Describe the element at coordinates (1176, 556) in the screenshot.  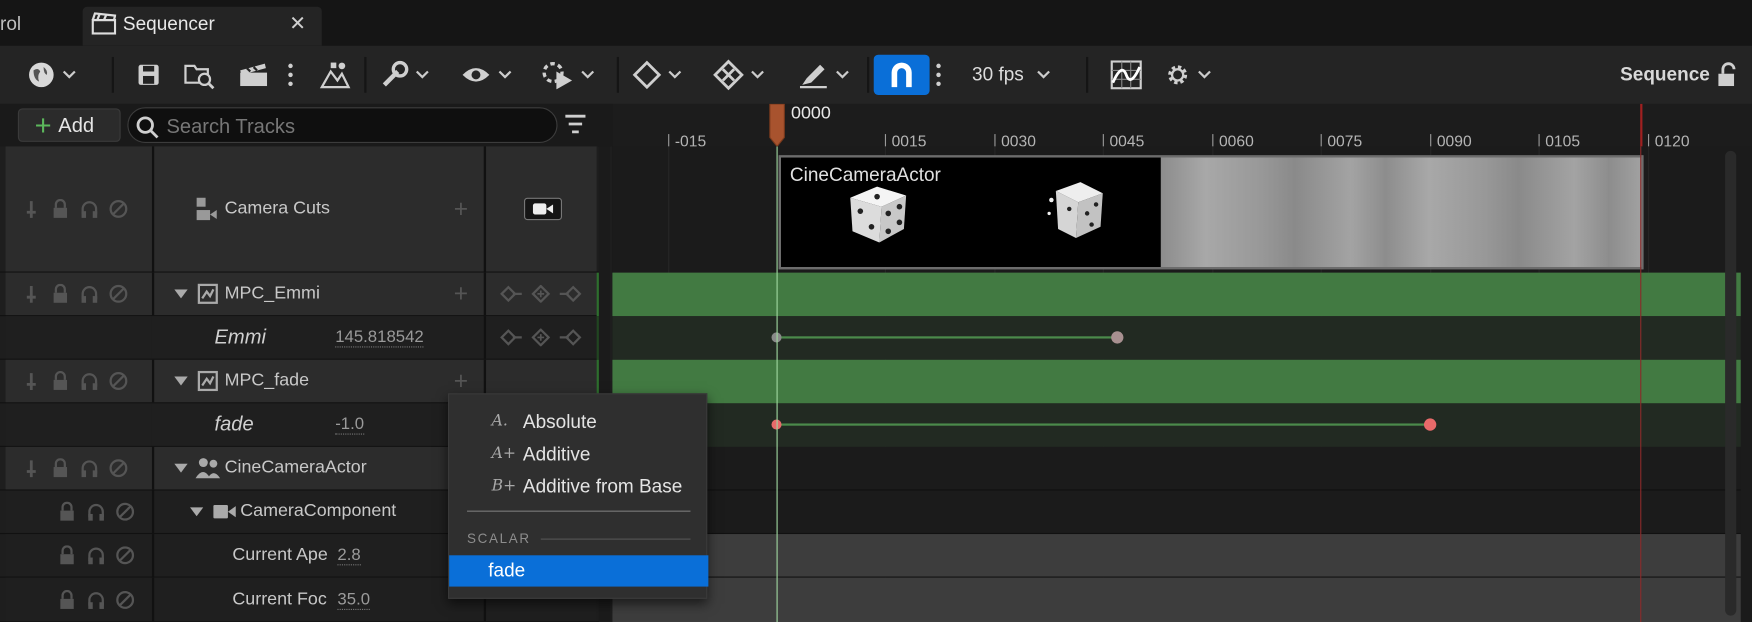
I see `aperture-section` at that location.